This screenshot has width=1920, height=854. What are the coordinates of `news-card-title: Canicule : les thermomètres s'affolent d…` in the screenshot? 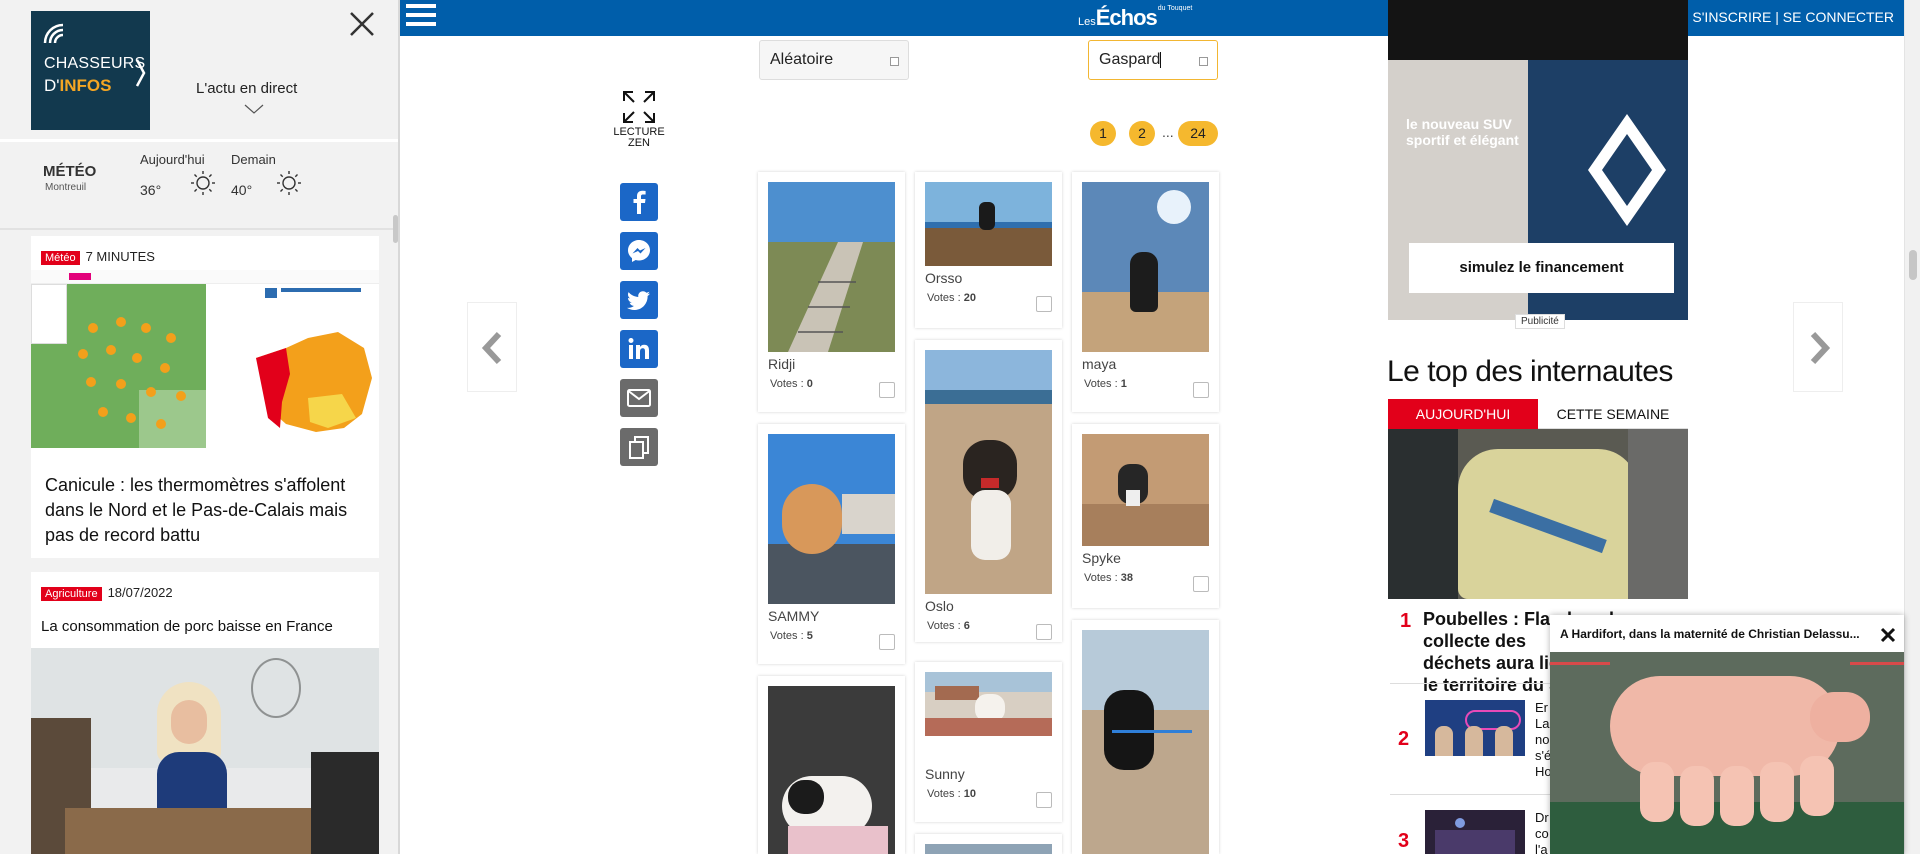 It's located at (208, 510).